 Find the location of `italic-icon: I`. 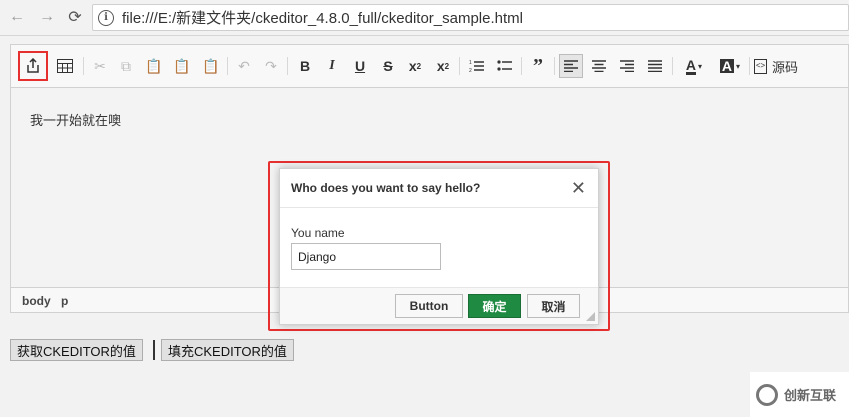

italic-icon: I is located at coordinates (332, 66).